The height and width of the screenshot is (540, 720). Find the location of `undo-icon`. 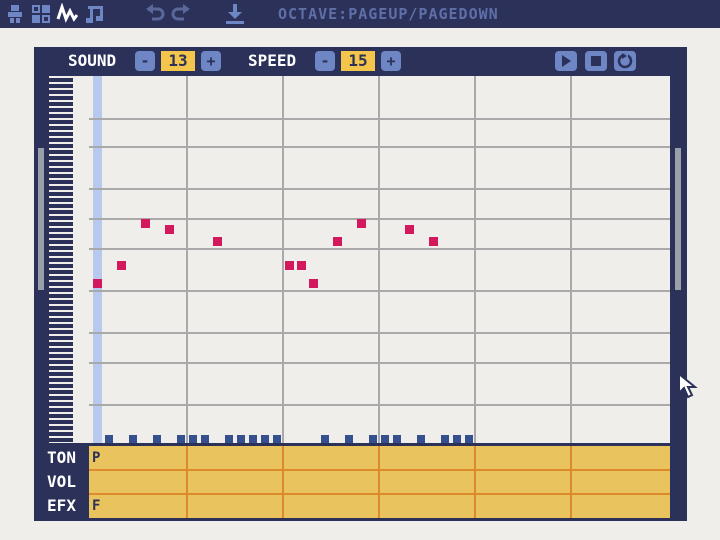

undo-icon is located at coordinates (155, 14).